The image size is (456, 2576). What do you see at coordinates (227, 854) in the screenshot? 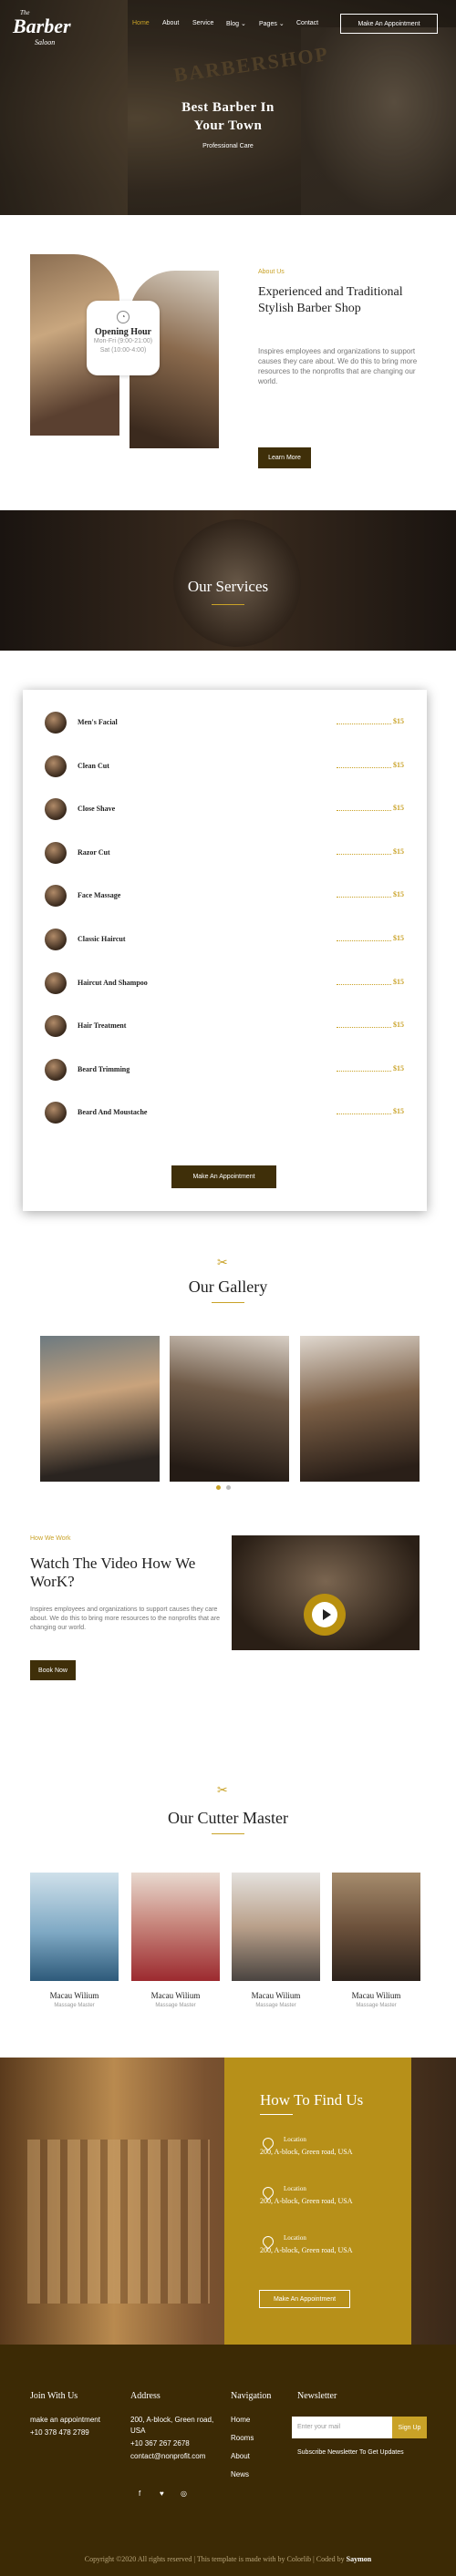
I see `service-item: Razor Cut $15` at bounding box center [227, 854].